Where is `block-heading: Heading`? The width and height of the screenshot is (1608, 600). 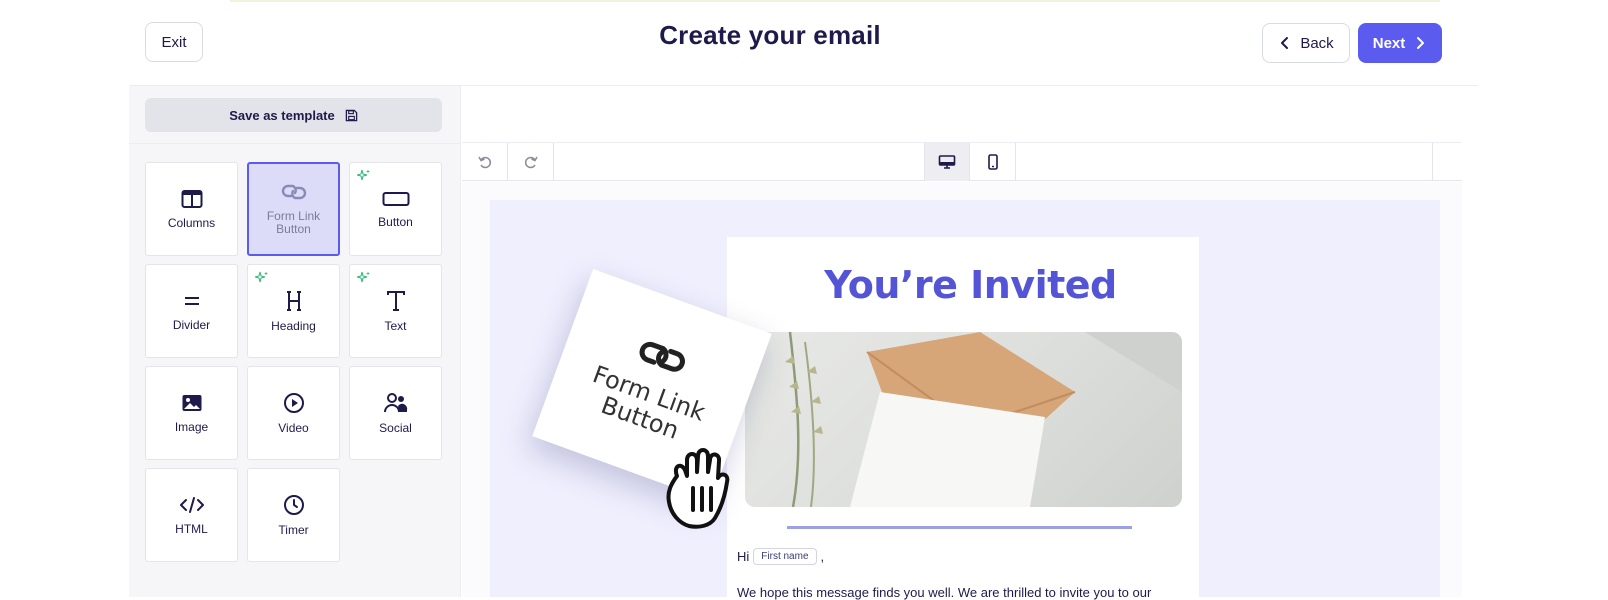 block-heading: Heading is located at coordinates (293, 311).